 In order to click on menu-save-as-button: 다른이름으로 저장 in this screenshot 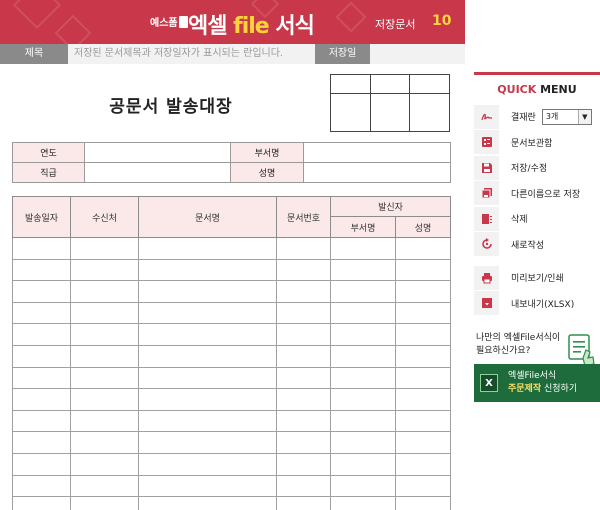, I will do `click(537, 194)`.